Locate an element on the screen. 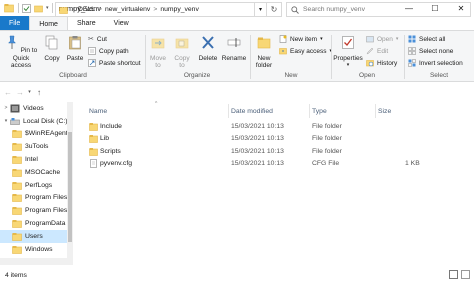  edit-button: Edit is located at coordinates (377, 51).